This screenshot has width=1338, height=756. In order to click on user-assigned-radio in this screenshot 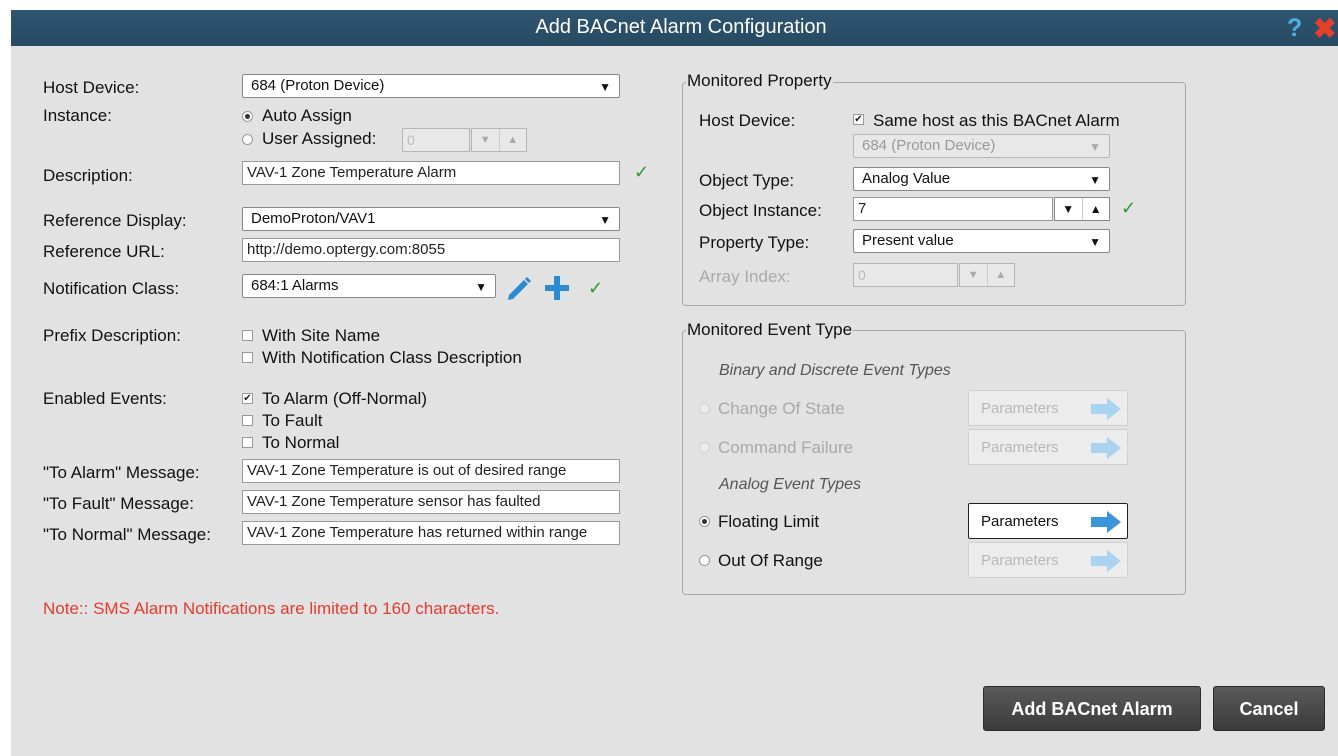, I will do `click(247, 139)`.